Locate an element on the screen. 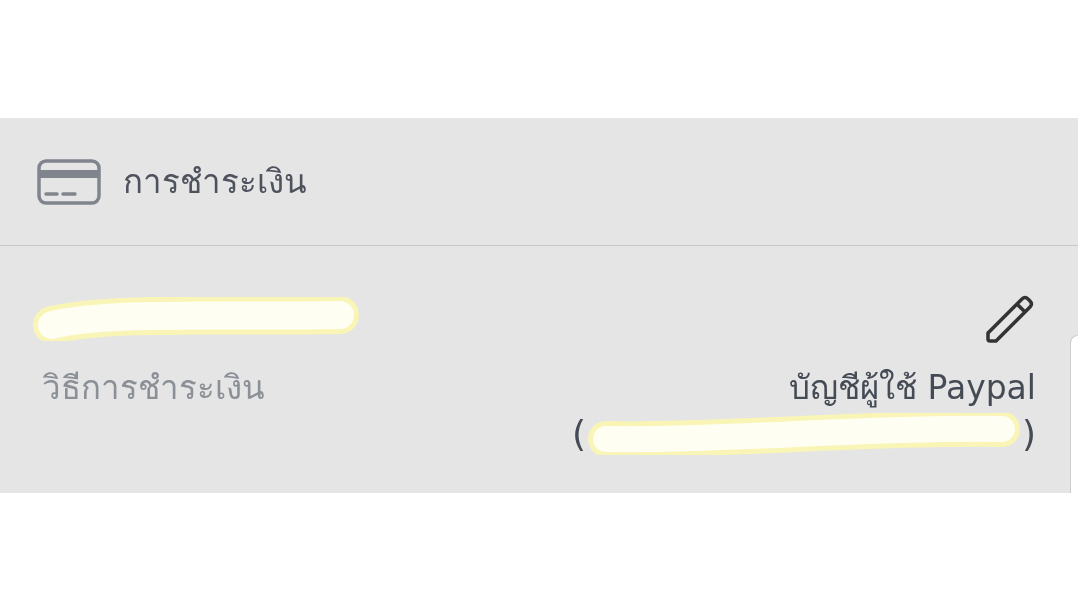  edit-pencil-icon is located at coordinates (1010, 319).